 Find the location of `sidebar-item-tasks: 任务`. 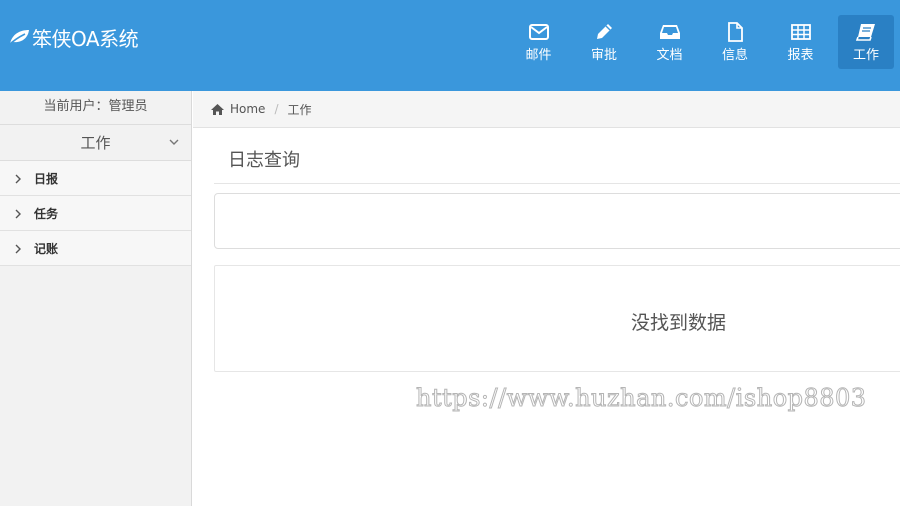

sidebar-item-tasks: 任务 is located at coordinates (95, 213).